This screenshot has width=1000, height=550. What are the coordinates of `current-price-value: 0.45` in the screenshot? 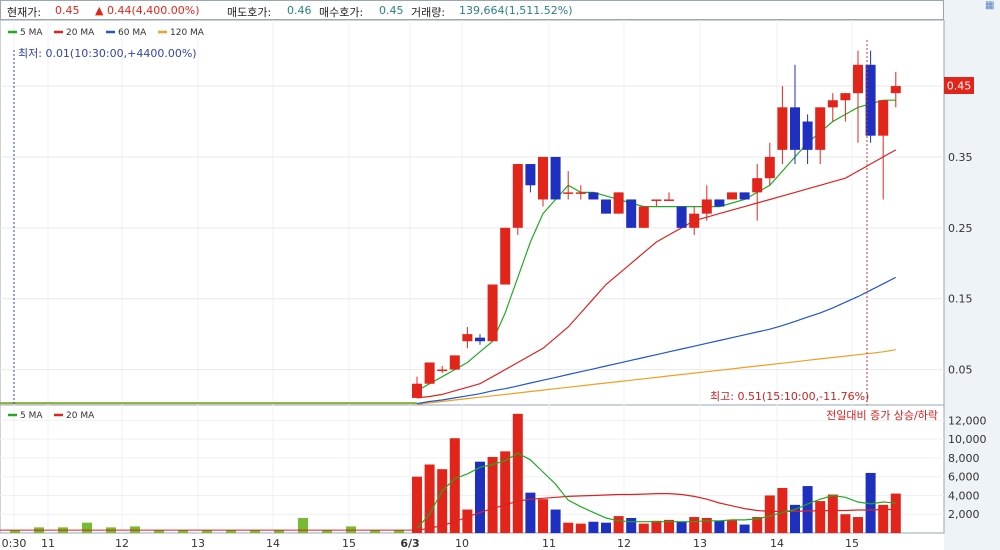 It's located at (67, 10).